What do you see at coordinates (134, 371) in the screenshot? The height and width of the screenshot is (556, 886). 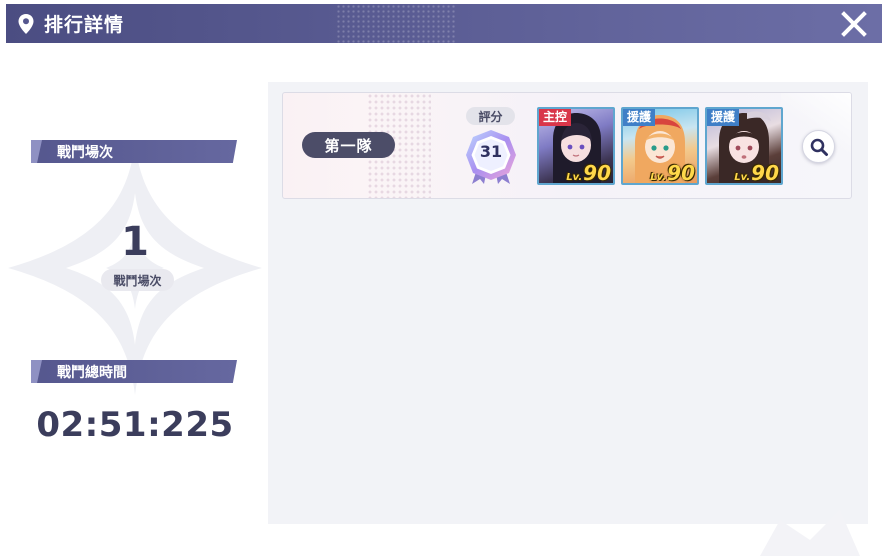 I see `battle-time-label-bar: 戰鬥總時間` at bounding box center [134, 371].